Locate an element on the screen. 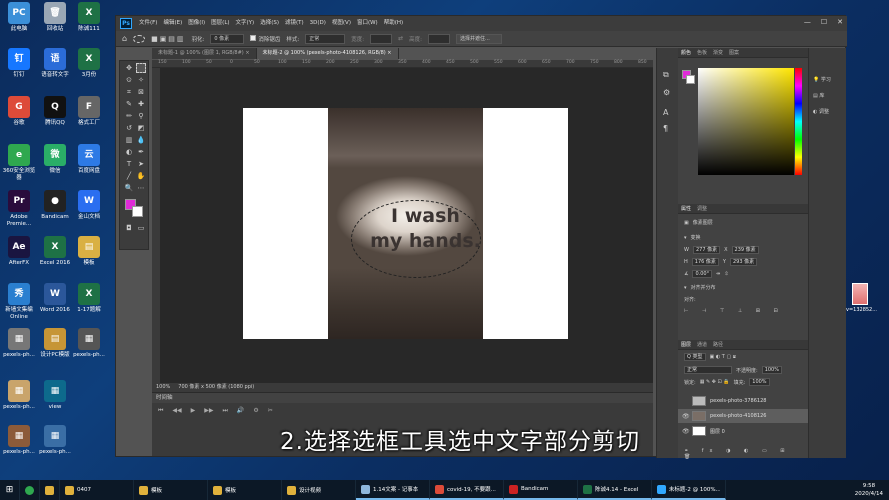 The width and height of the screenshot is (889, 500). menu-help: 帮助(H) is located at coordinates (393, 23).